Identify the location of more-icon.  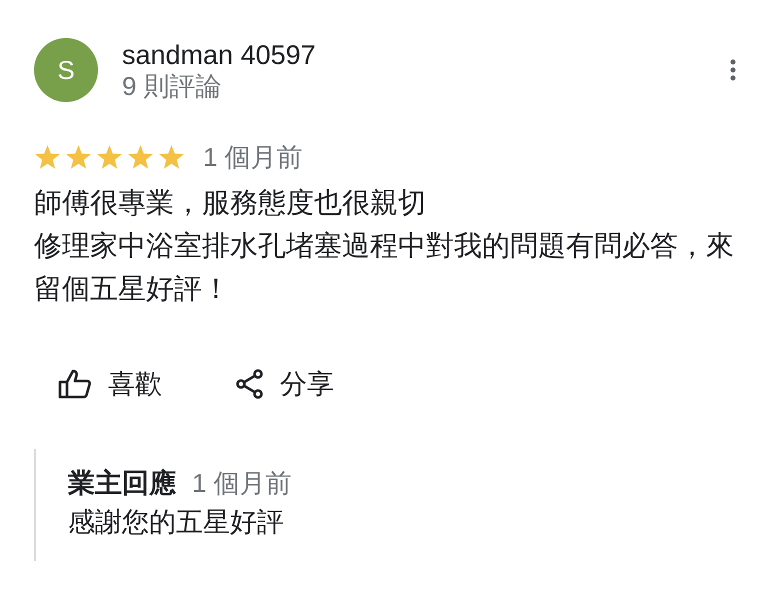
(733, 69).